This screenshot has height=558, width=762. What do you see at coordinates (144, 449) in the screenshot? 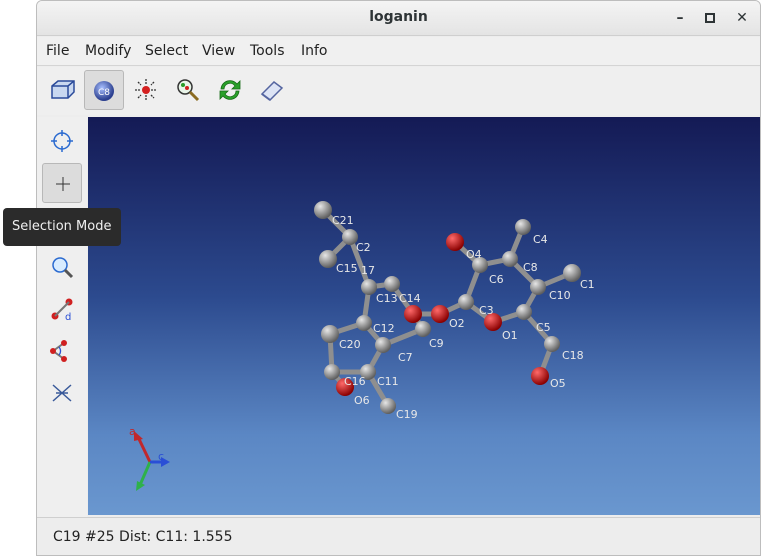
I see `axis-a-line` at bounding box center [144, 449].